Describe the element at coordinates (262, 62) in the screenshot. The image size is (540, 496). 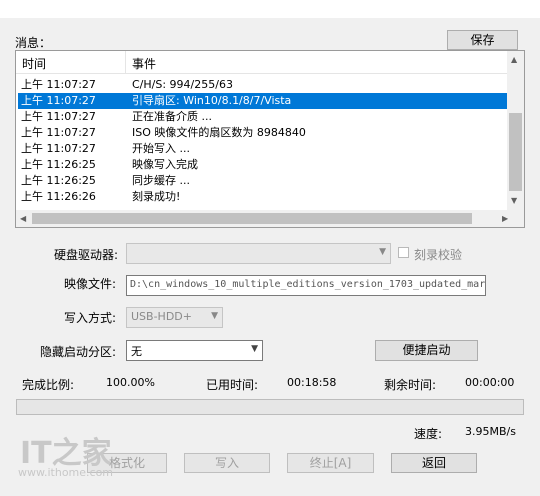
I see `list-header: 时间 事件` at that location.